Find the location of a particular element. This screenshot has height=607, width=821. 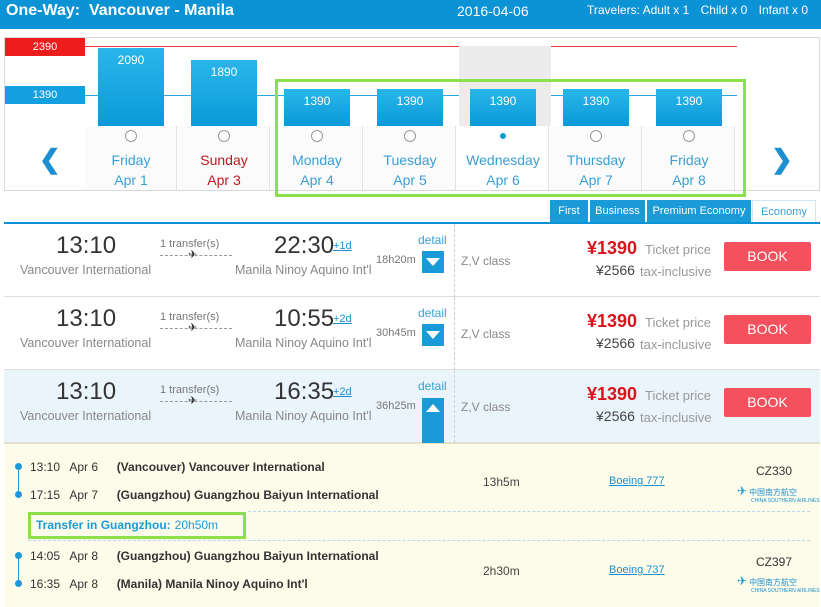

flight-duration: 36h25m is located at coordinates (396, 406).